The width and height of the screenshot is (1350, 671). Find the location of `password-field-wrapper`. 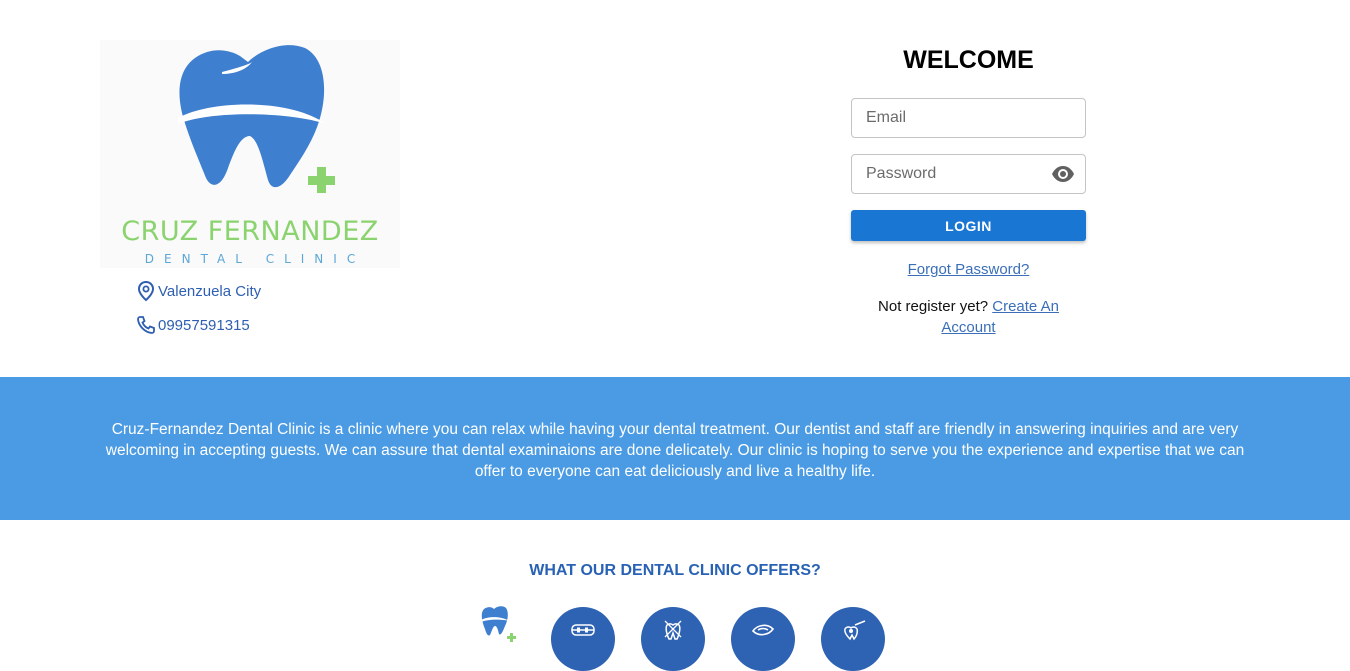

password-field-wrapper is located at coordinates (968, 174).